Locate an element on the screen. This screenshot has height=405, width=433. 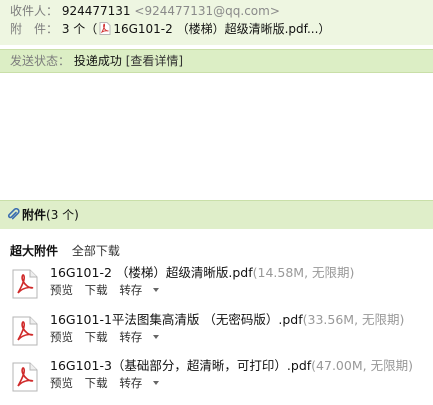
attachment-filename-row: 16G101-1平法图集高清版 （无密码版）.pdf(33.56M, 无限期) is located at coordinates (227, 320).